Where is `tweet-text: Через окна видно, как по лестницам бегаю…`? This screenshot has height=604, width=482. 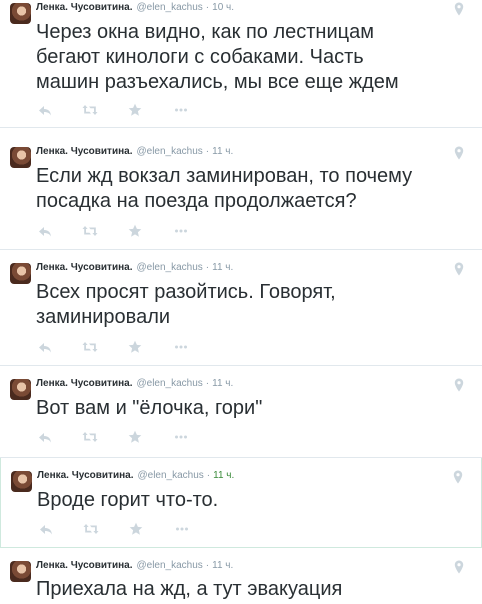 tweet-text: Через окна видно, как по лестницам бегаю… is located at coordinates (217, 57).